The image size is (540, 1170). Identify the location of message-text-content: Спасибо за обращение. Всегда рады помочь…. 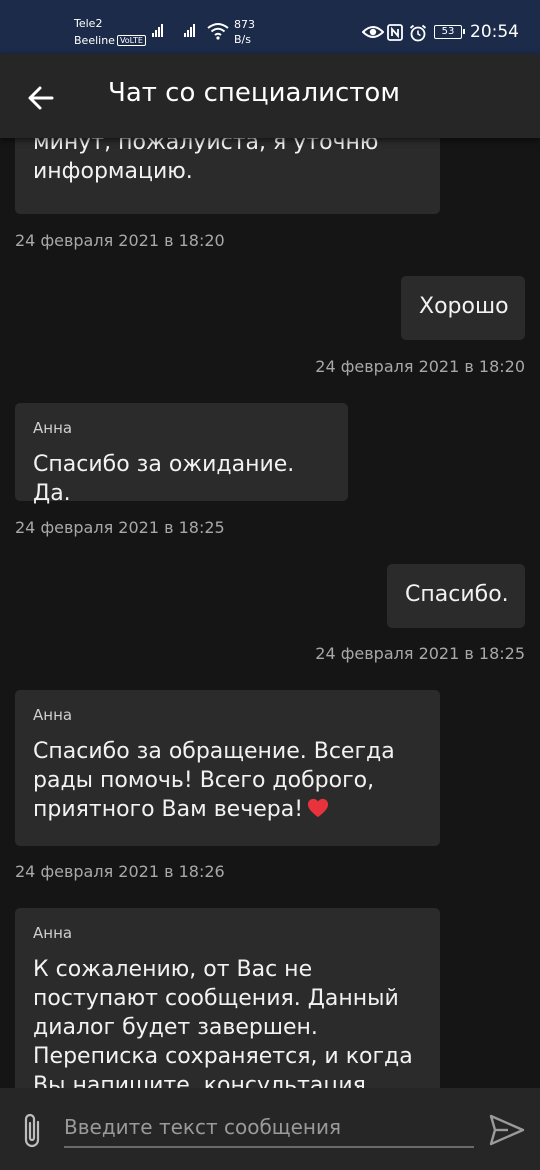
(214, 780).